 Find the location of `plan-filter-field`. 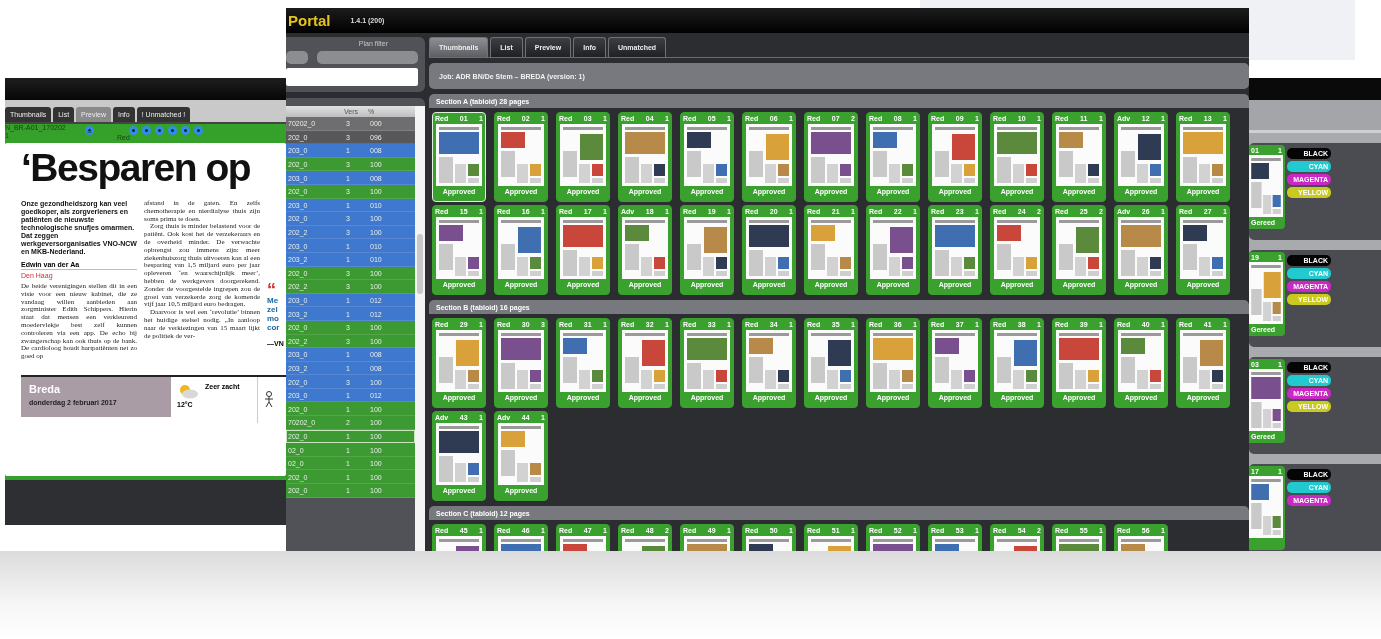

plan-filter-field is located at coordinates (367, 57).